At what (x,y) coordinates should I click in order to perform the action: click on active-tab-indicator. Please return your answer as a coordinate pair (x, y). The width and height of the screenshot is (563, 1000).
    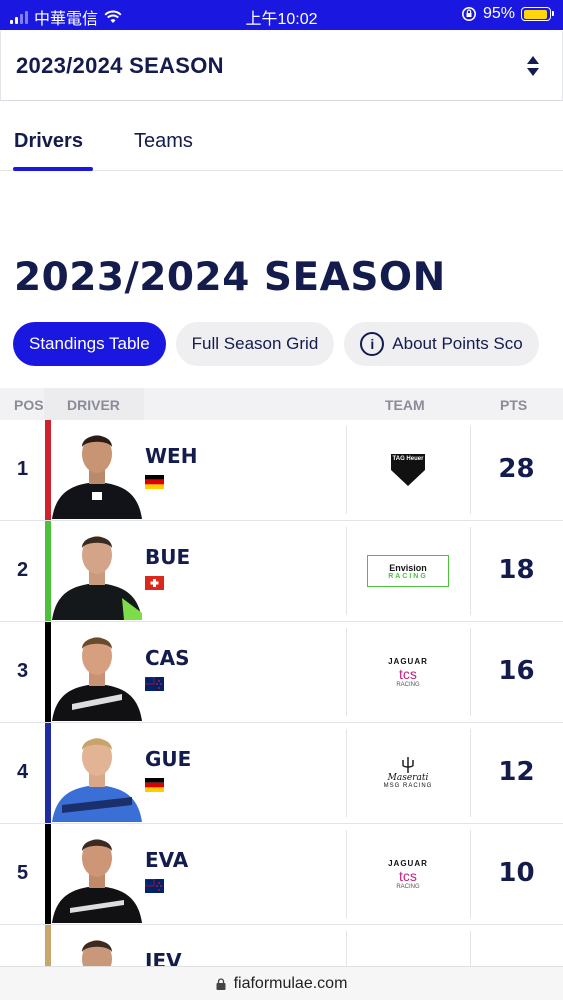
    Looking at the image, I should click on (53, 169).